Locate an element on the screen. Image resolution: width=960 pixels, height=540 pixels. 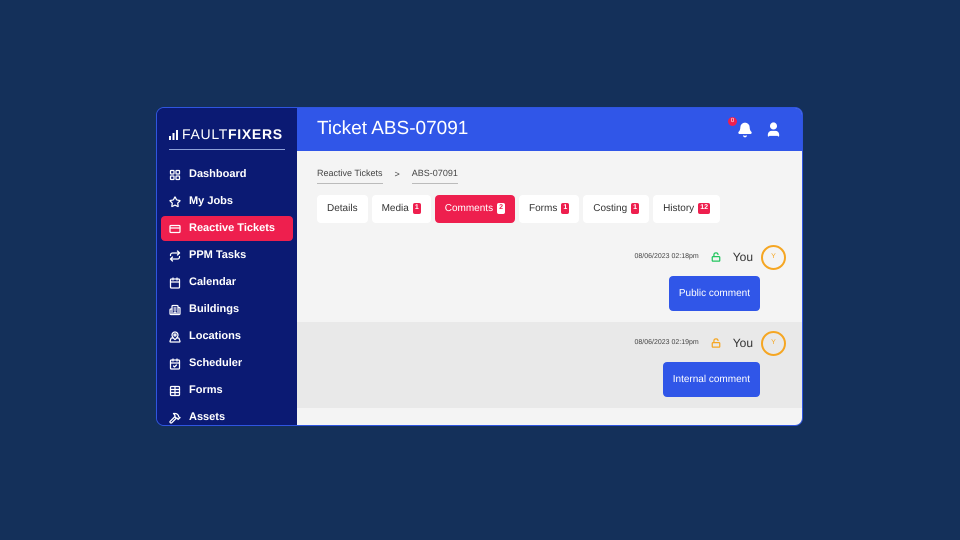
comment-bubble: Public comment is located at coordinates (714, 293).